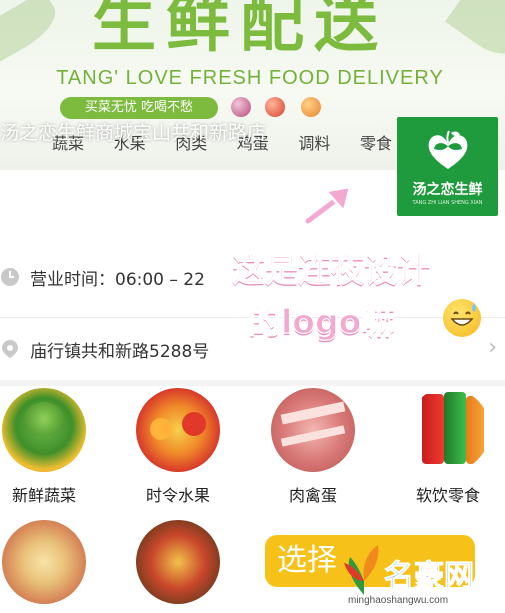 This screenshot has height=613, width=505. Describe the element at coordinates (448, 430) in the screenshot. I see `soda-icon` at that location.